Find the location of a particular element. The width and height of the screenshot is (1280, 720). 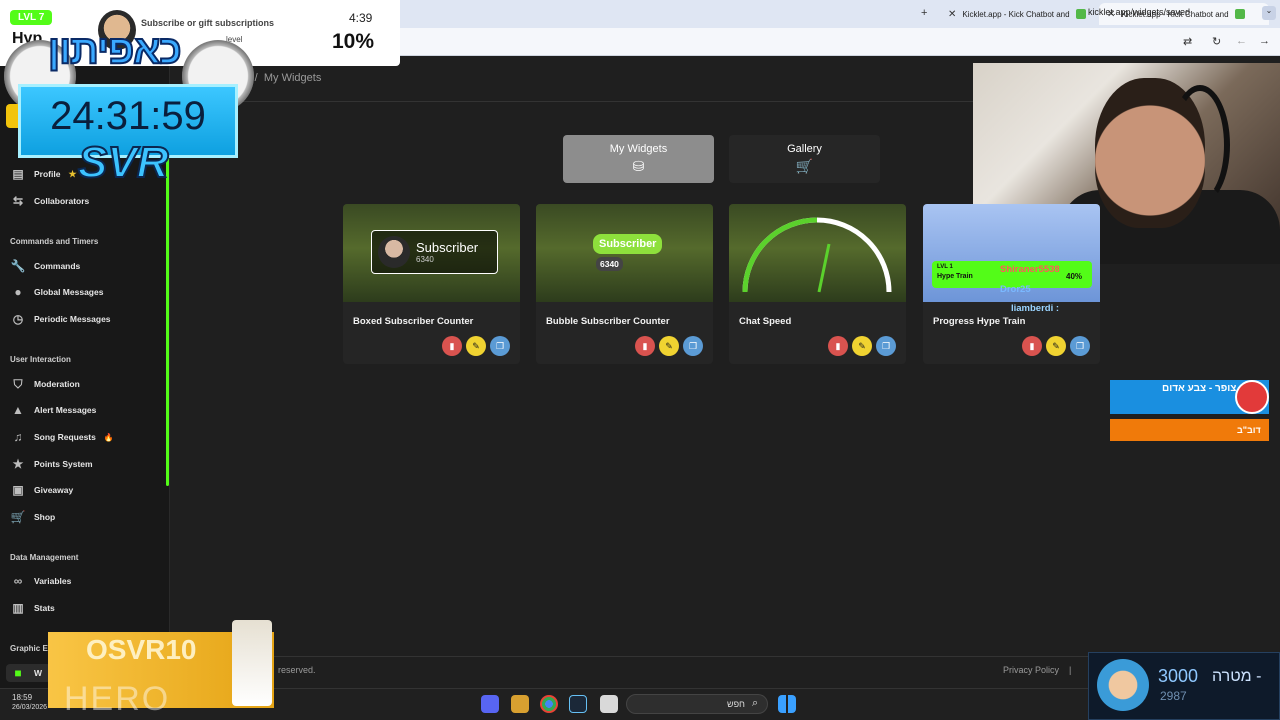

sidebar-item-global-messages: ● Global Messages is located at coordinates (56, 292).